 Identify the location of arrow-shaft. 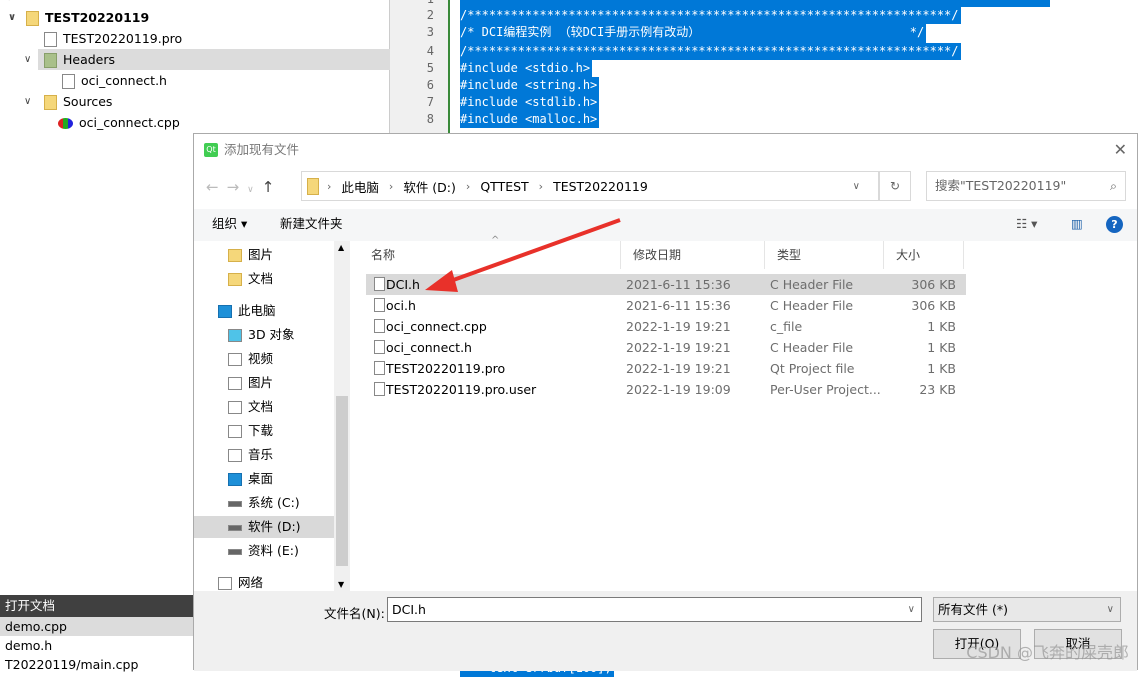
(532, 251).